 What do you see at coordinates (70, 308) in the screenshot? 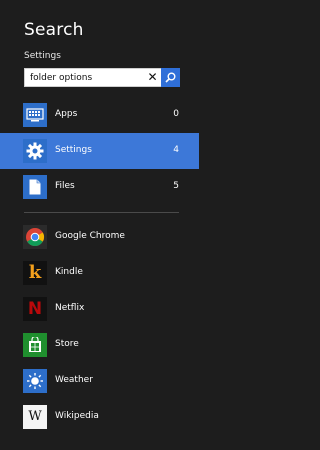
I see `app-label: Netflix` at bounding box center [70, 308].